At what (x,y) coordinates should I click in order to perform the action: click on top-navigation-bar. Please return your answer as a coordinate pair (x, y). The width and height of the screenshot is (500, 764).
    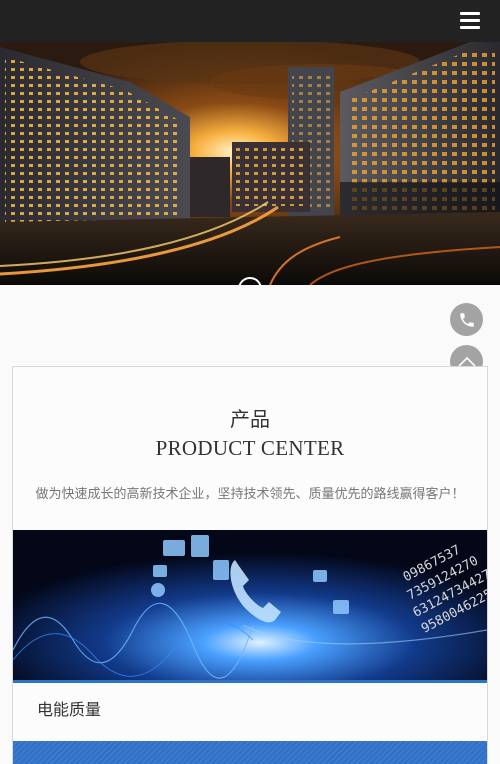
    Looking at the image, I should click on (250, 21).